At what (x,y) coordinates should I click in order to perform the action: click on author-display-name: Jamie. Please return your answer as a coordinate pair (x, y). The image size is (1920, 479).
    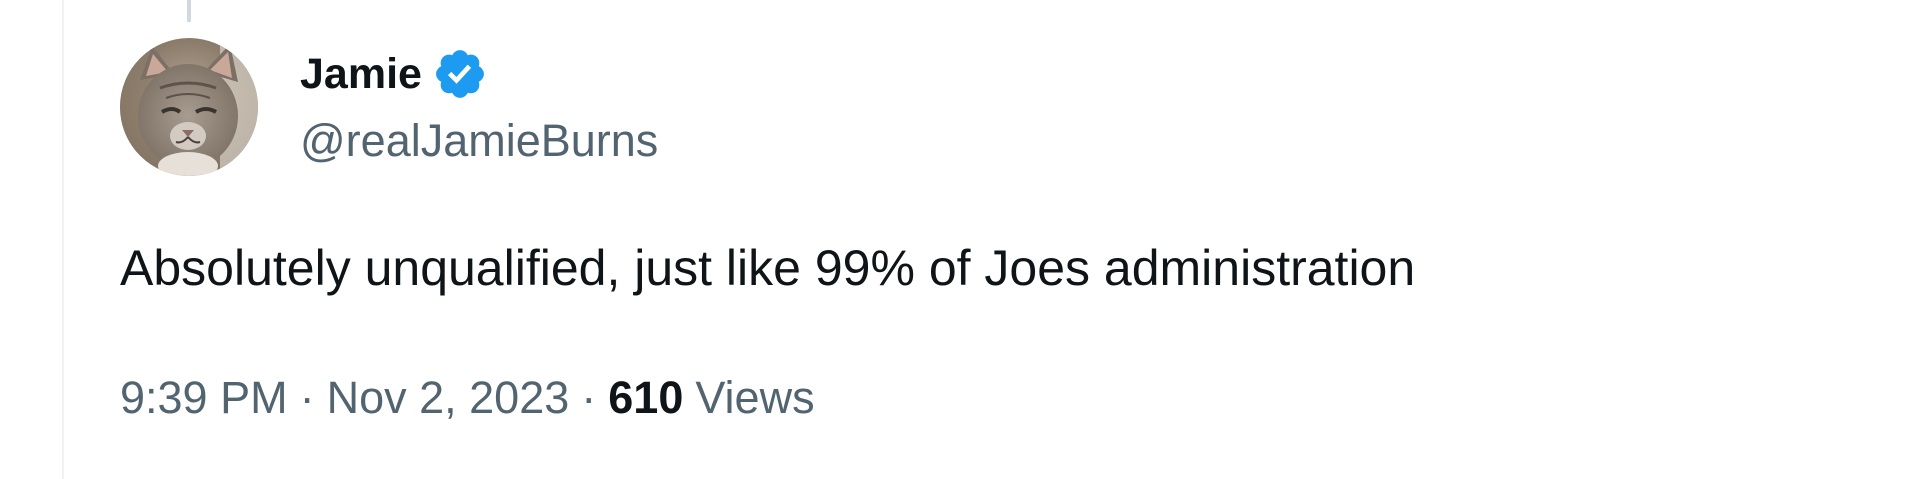
    Looking at the image, I should click on (361, 74).